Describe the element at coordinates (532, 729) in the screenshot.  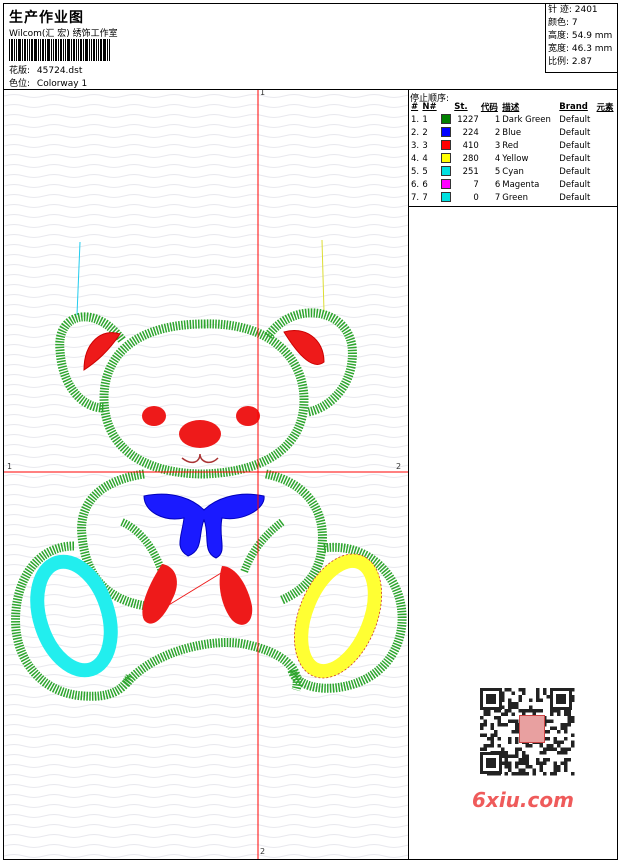
I see `qr-logo-seal` at that location.